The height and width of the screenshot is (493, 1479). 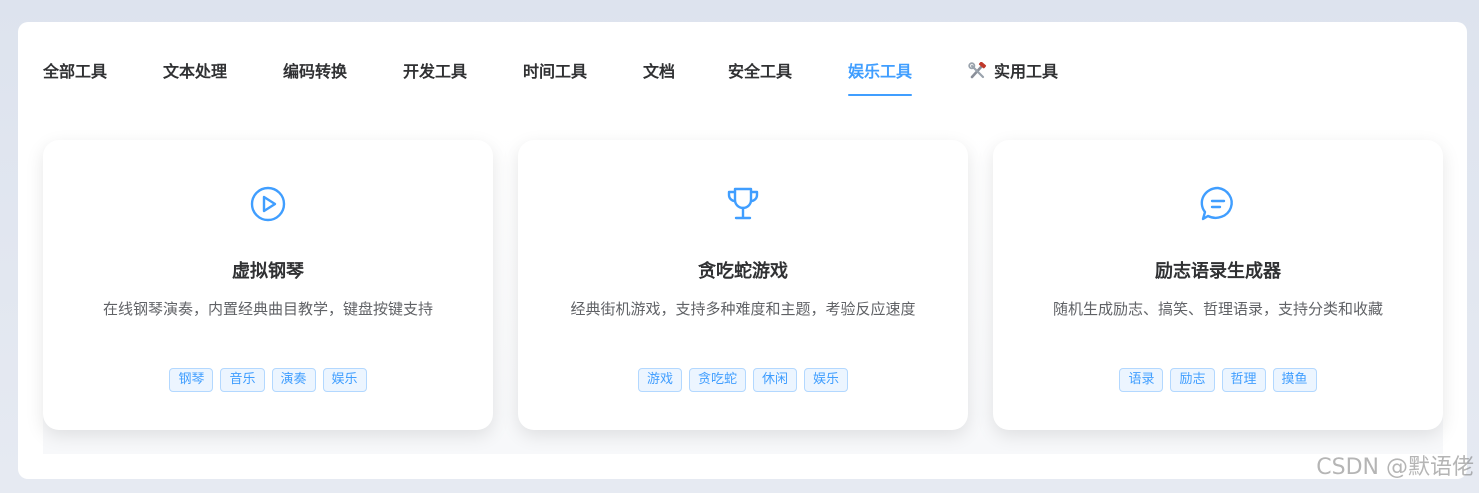 What do you see at coordinates (191, 380) in the screenshot?
I see `tag: 钢琴` at bounding box center [191, 380].